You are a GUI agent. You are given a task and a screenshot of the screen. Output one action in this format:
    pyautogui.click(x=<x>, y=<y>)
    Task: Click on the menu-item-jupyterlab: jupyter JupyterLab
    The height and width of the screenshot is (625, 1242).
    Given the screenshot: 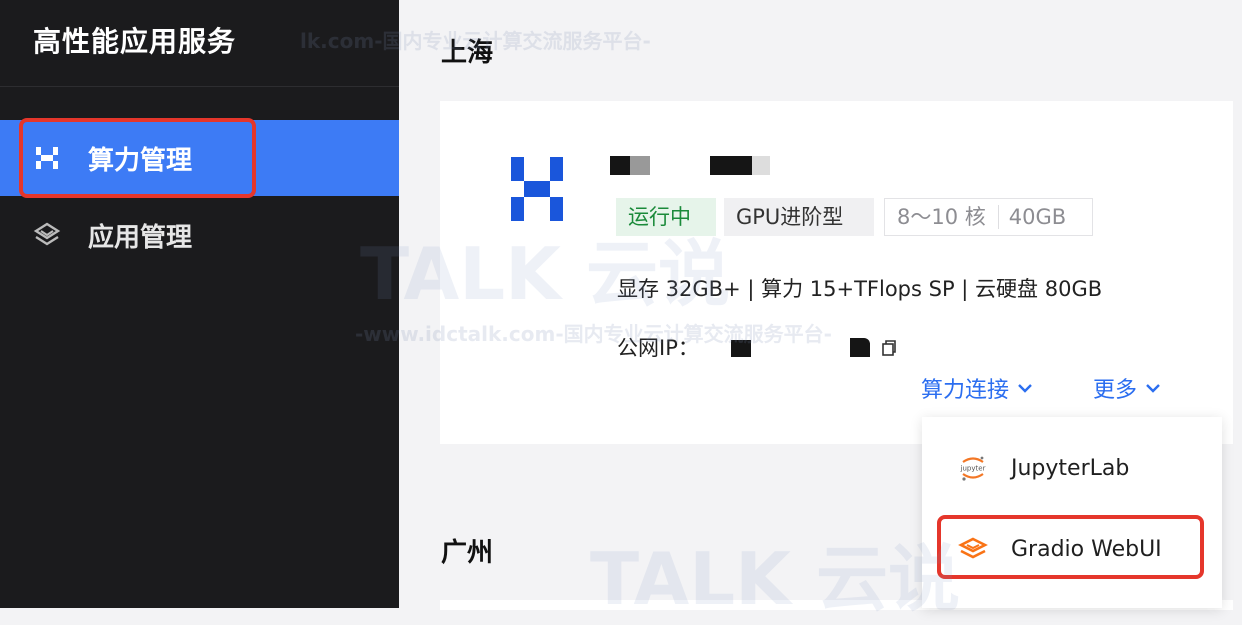 What is the action you would take?
    pyautogui.click(x=1072, y=468)
    